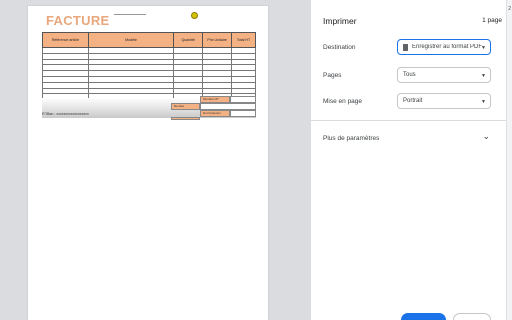 The width and height of the screenshot is (512, 320). Describe the element at coordinates (78, 20) in the screenshot. I see `invoice-title: FACTURE` at that location.